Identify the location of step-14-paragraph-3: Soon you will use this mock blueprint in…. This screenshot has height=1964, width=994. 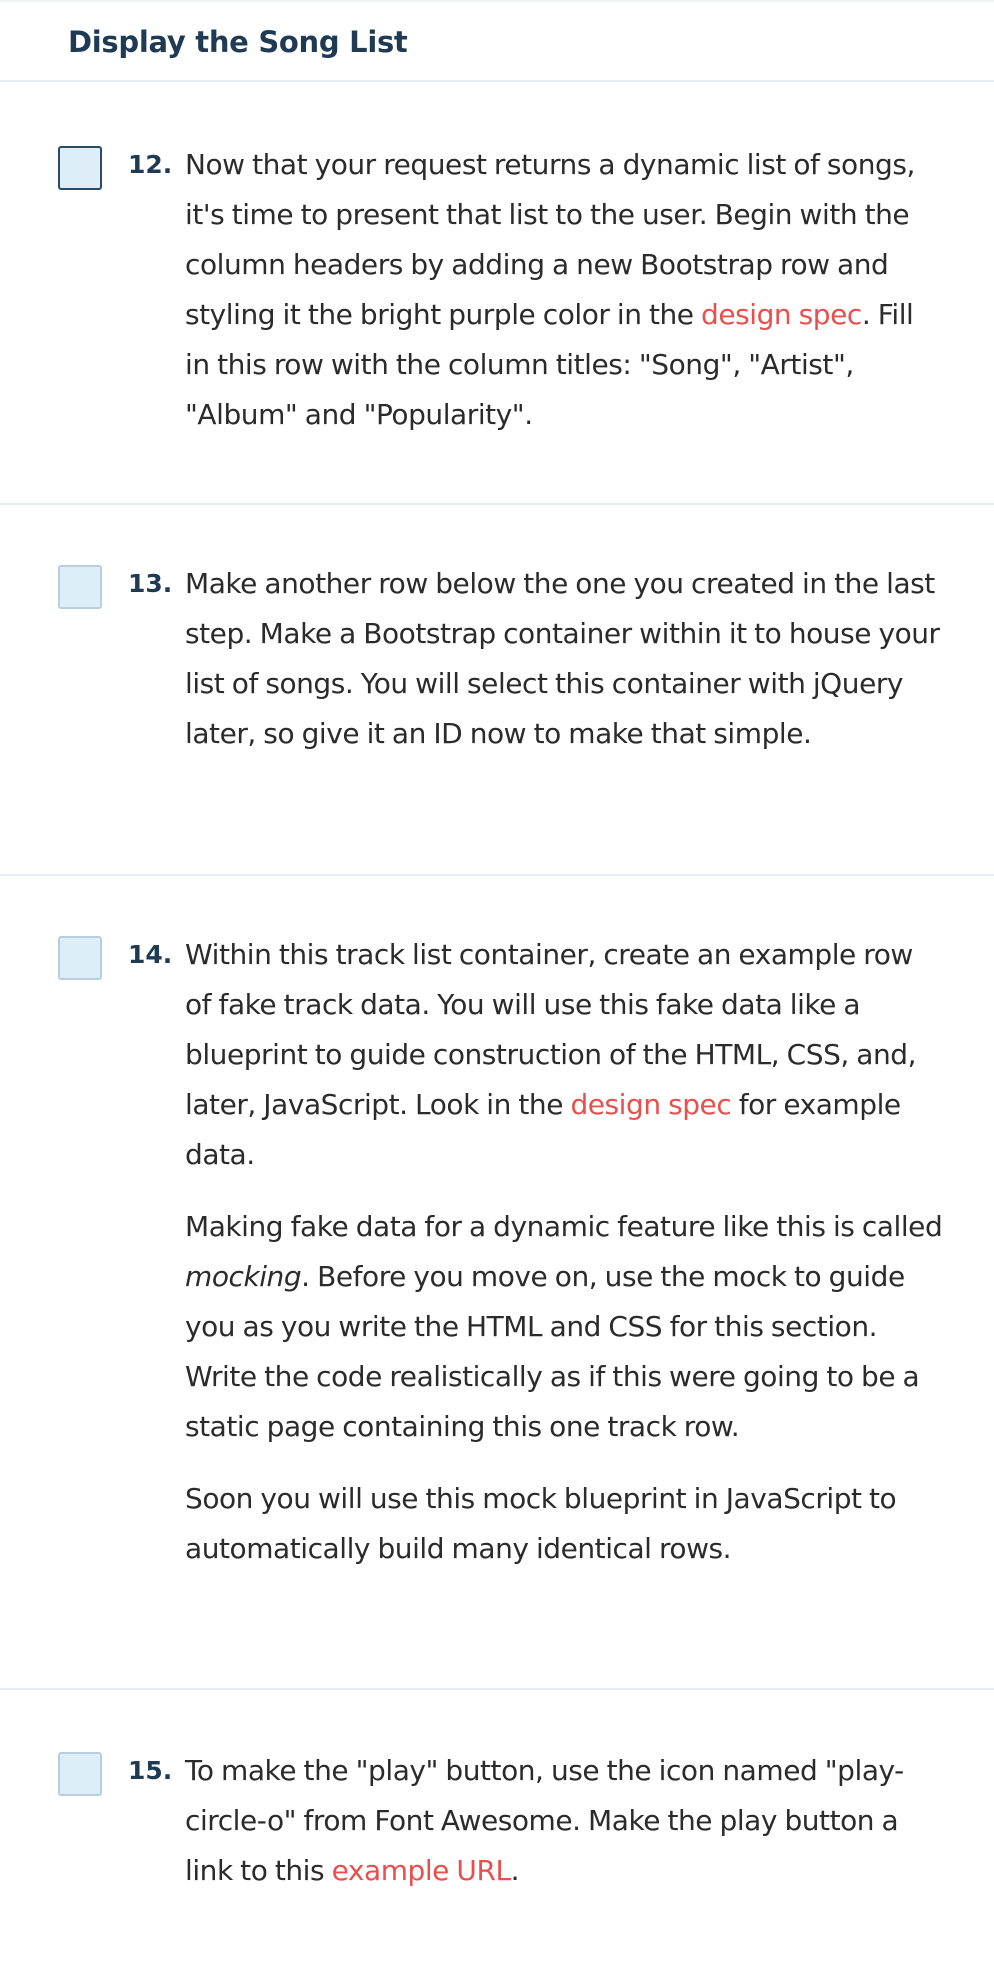
(541, 1523).